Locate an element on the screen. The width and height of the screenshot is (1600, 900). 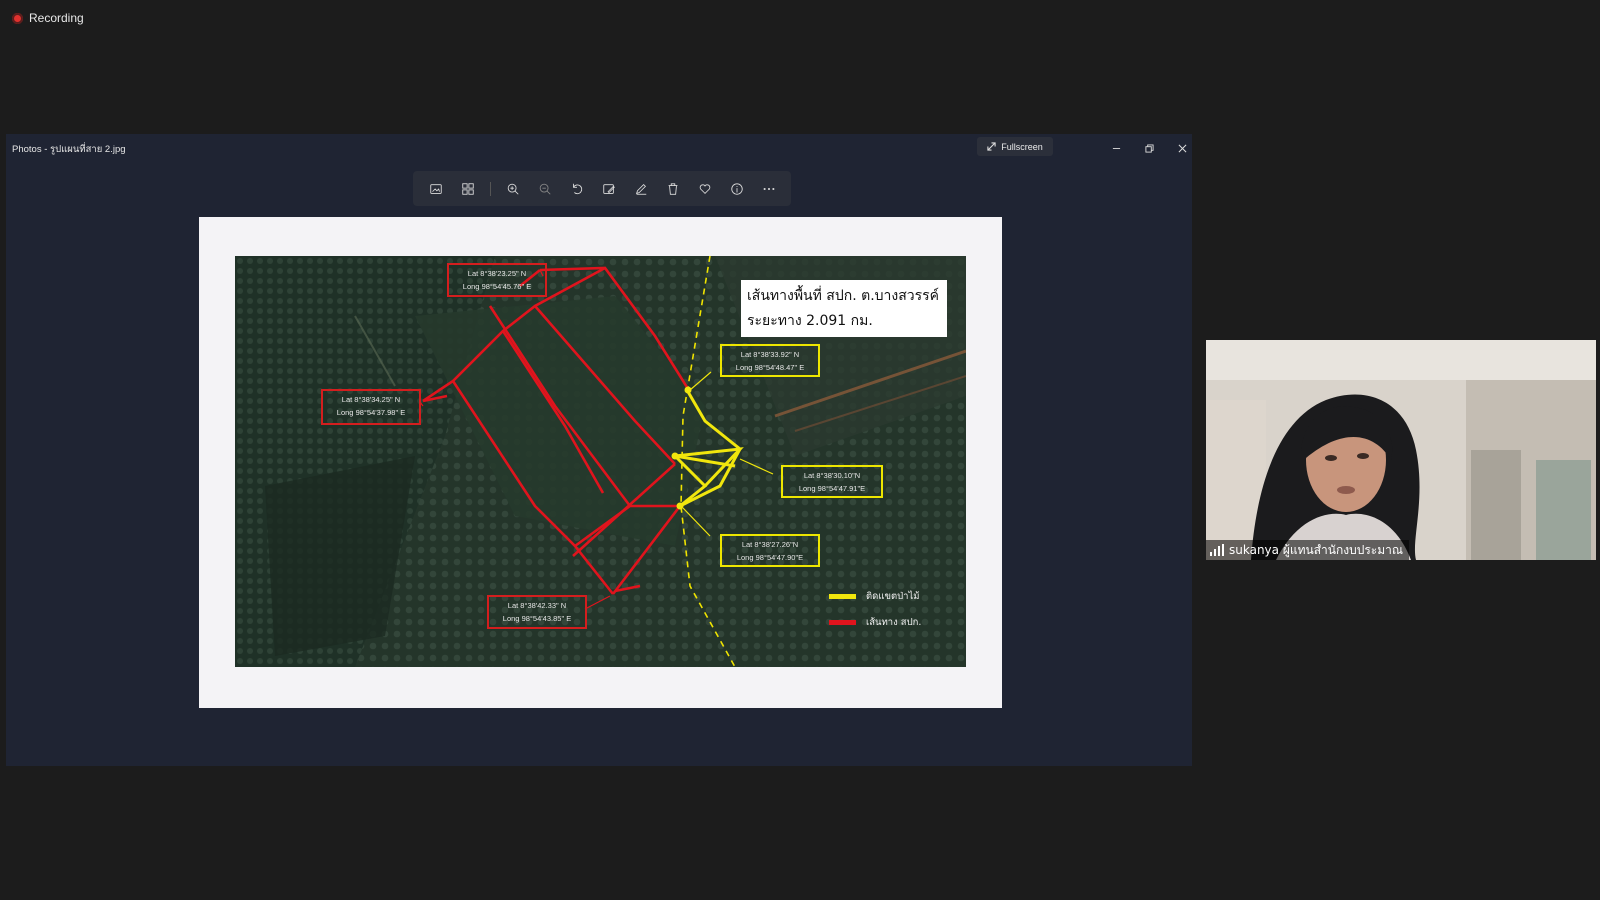
participant-name: sukanya ผู้แทนสำนักงบประมาณ is located at coordinates (1316, 549).